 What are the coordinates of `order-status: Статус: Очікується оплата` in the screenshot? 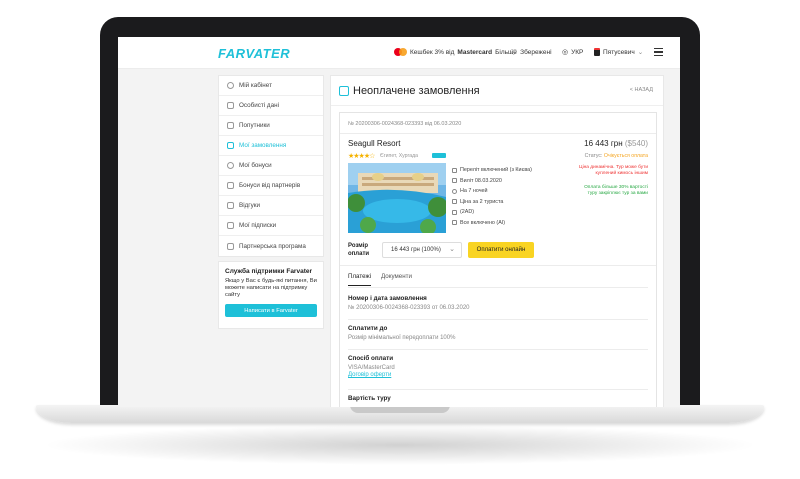 It's located at (616, 156).